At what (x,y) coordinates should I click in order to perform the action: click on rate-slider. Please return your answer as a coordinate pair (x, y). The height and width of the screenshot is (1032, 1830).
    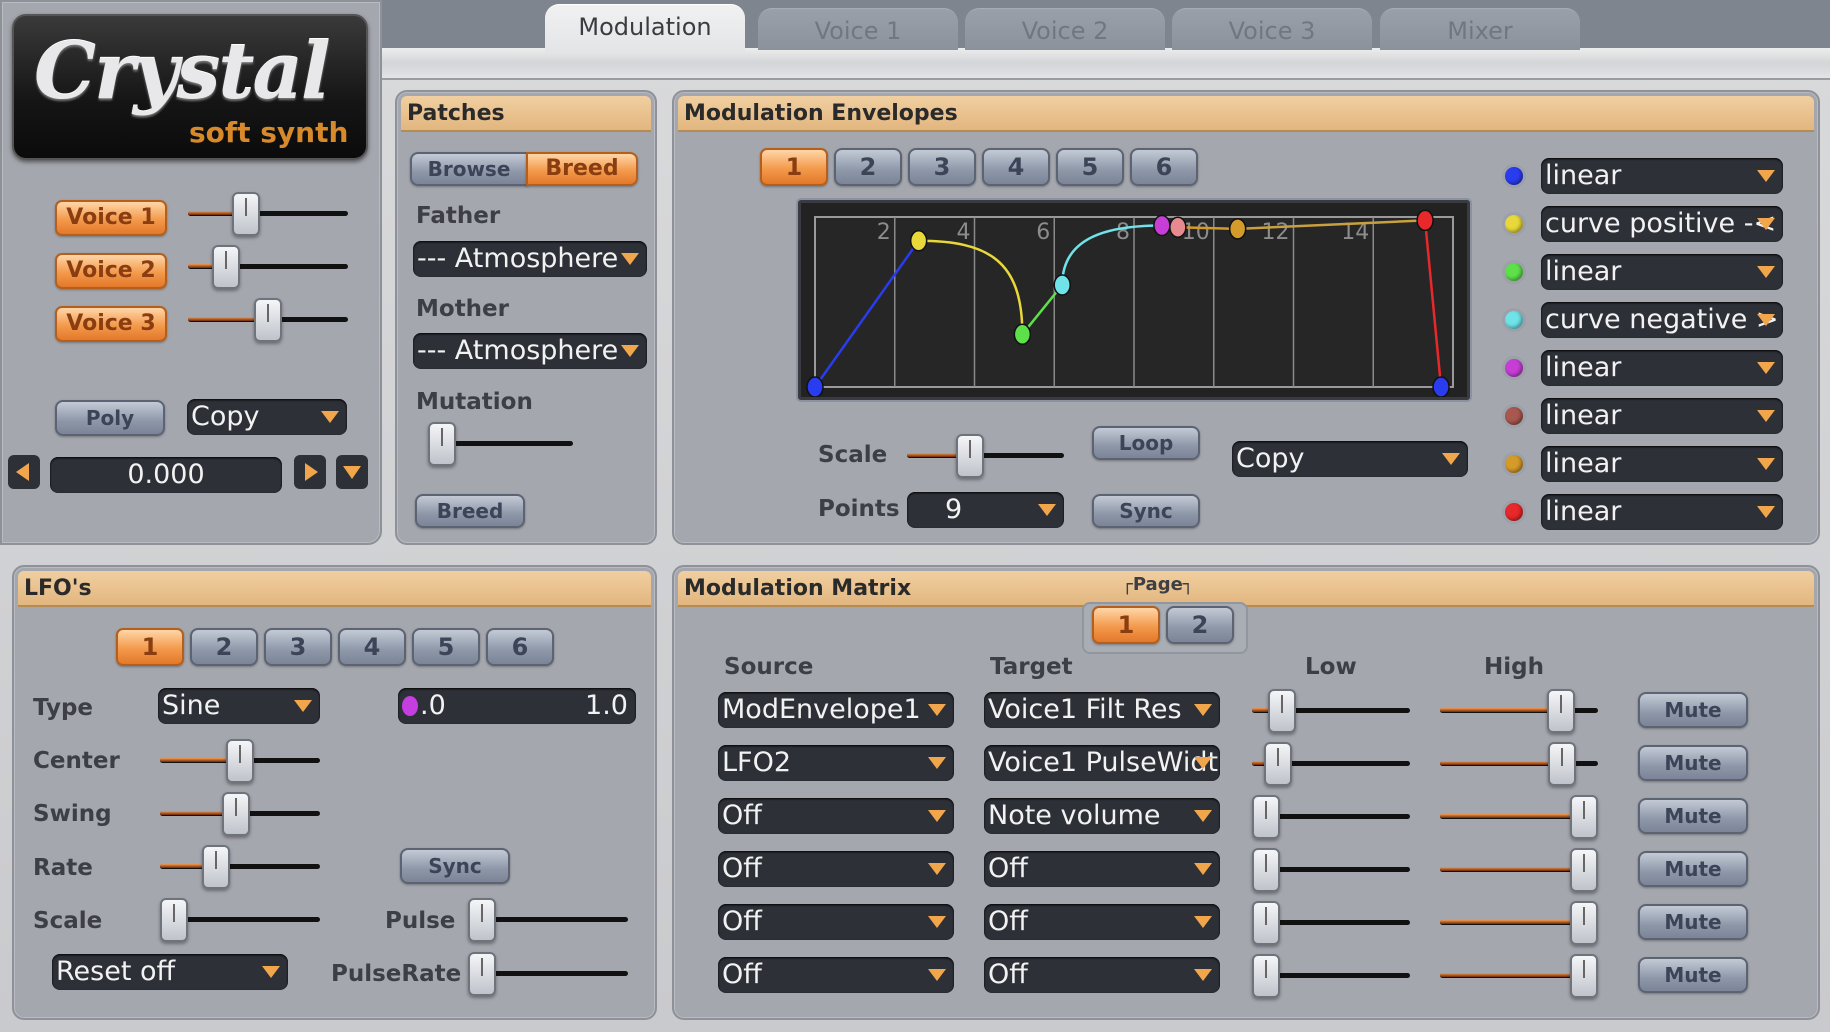
    Looking at the image, I should click on (240, 867).